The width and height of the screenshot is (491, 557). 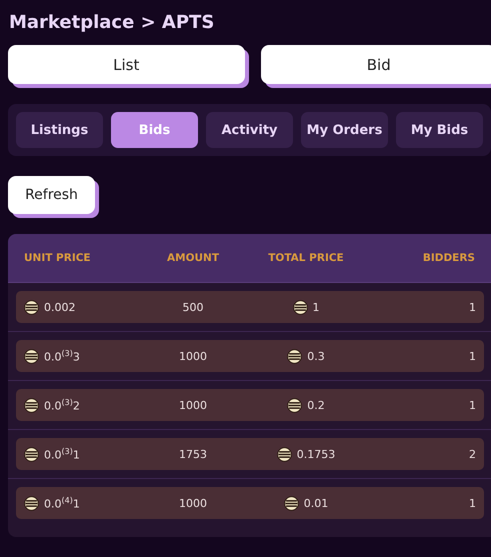 What do you see at coordinates (439, 130) in the screenshot?
I see `tab: My Bids` at bounding box center [439, 130].